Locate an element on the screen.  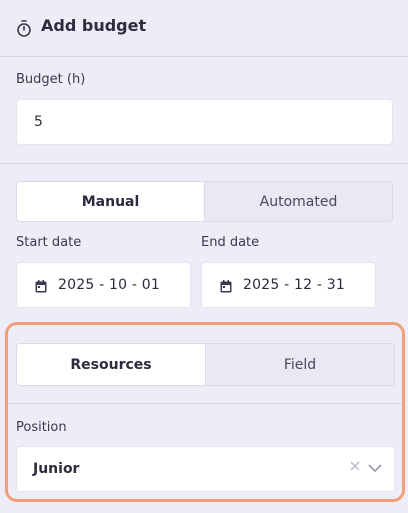
timer-icon is located at coordinates (24, 28).